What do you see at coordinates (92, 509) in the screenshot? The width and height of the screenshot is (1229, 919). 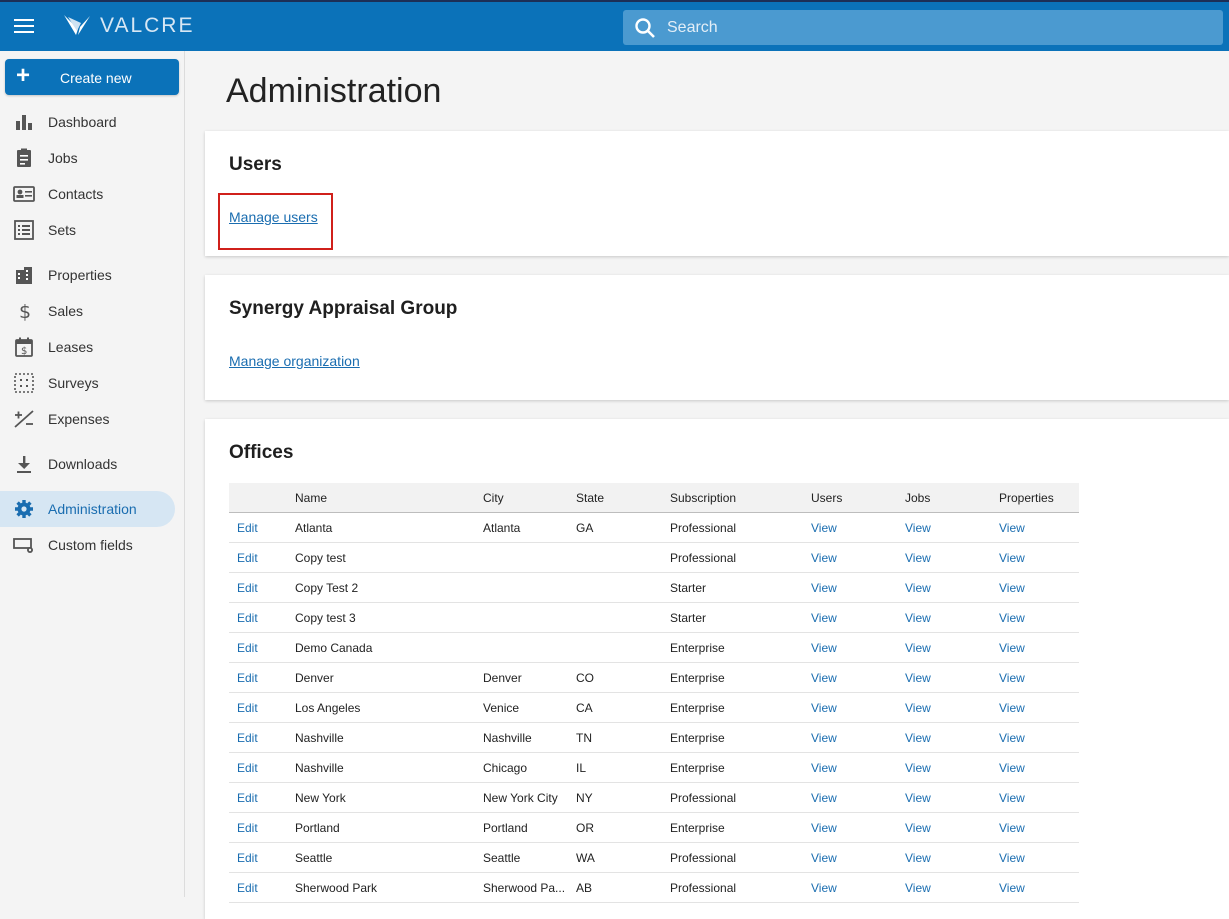 I see `sidebar-item-label: Administration` at bounding box center [92, 509].